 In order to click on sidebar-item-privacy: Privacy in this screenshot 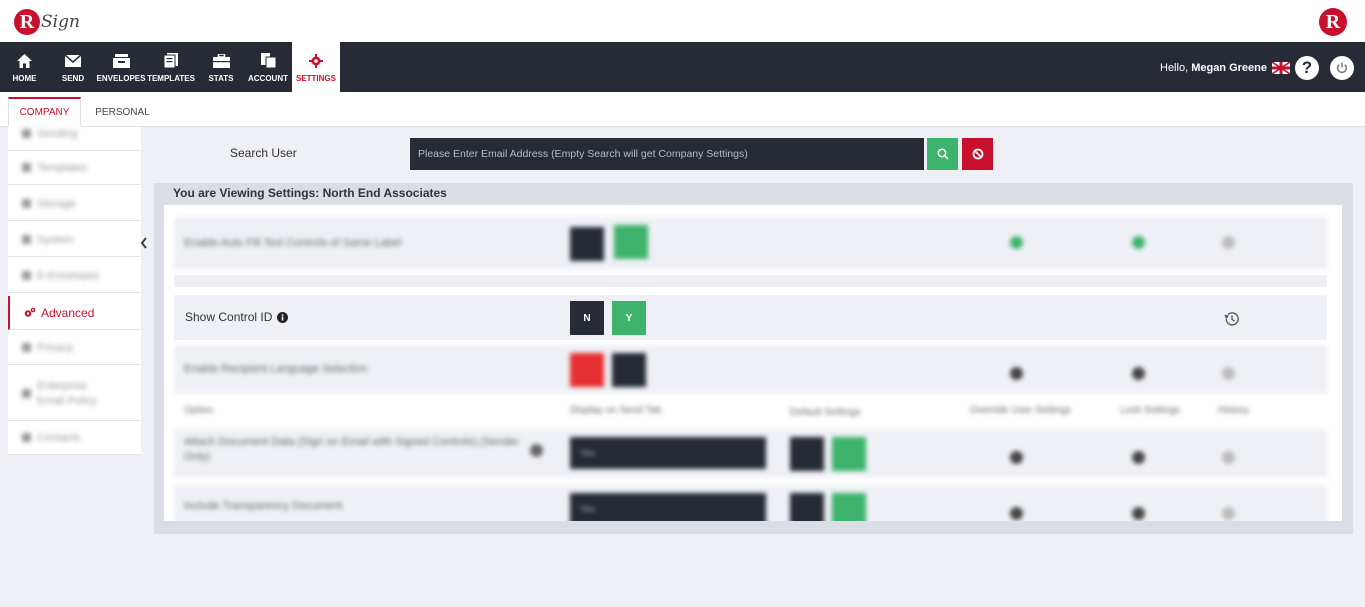, I will do `click(74, 348)`.